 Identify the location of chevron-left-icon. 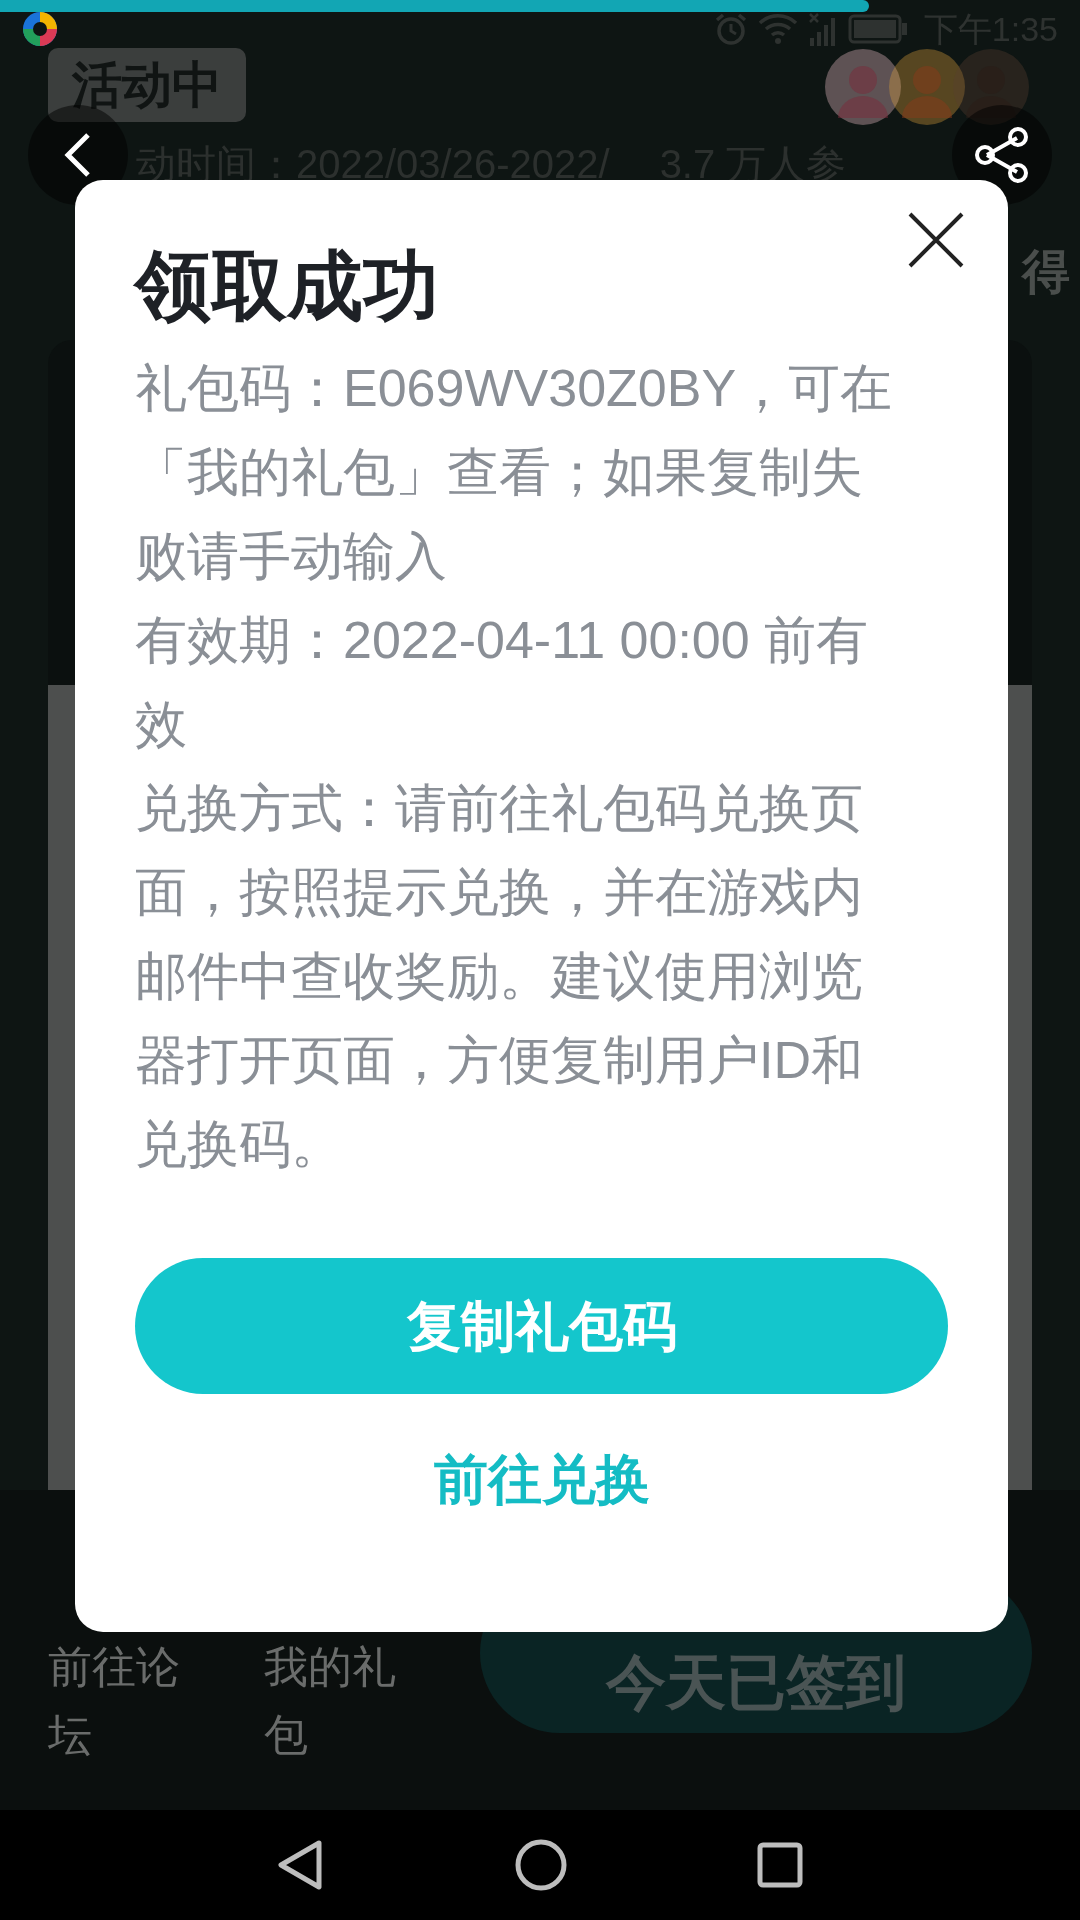
(78, 155).